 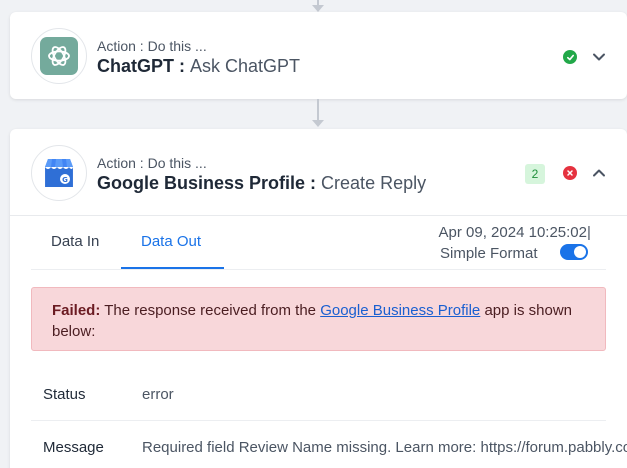 I want to click on status-label: Status, so click(x=64, y=394).